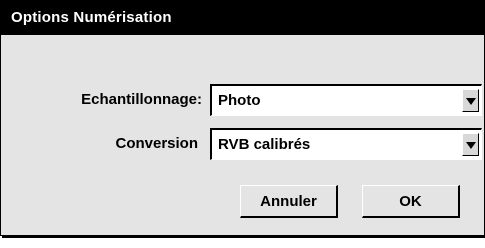  What do you see at coordinates (289, 201) in the screenshot?
I see `cancel-button: Annuler` at bounding box center [289, 201].